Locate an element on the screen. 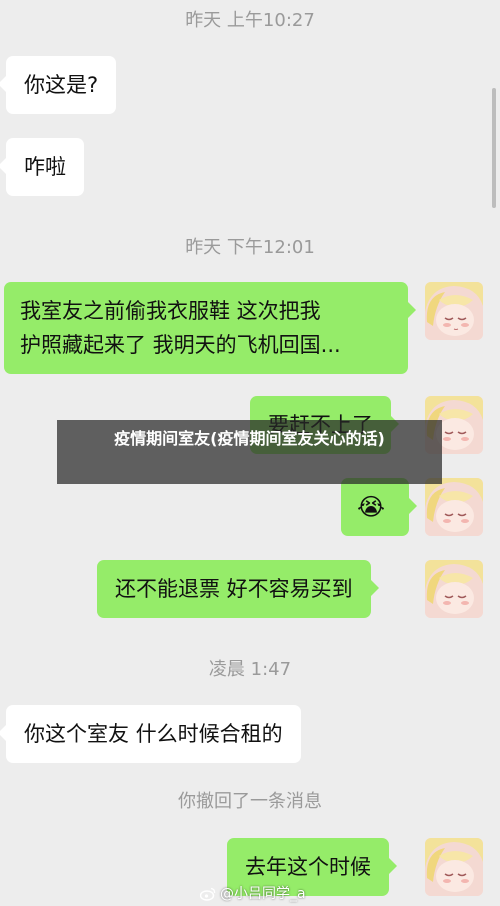  timestamp: 凌晨 1:47 is located at coordinates (250, 669).